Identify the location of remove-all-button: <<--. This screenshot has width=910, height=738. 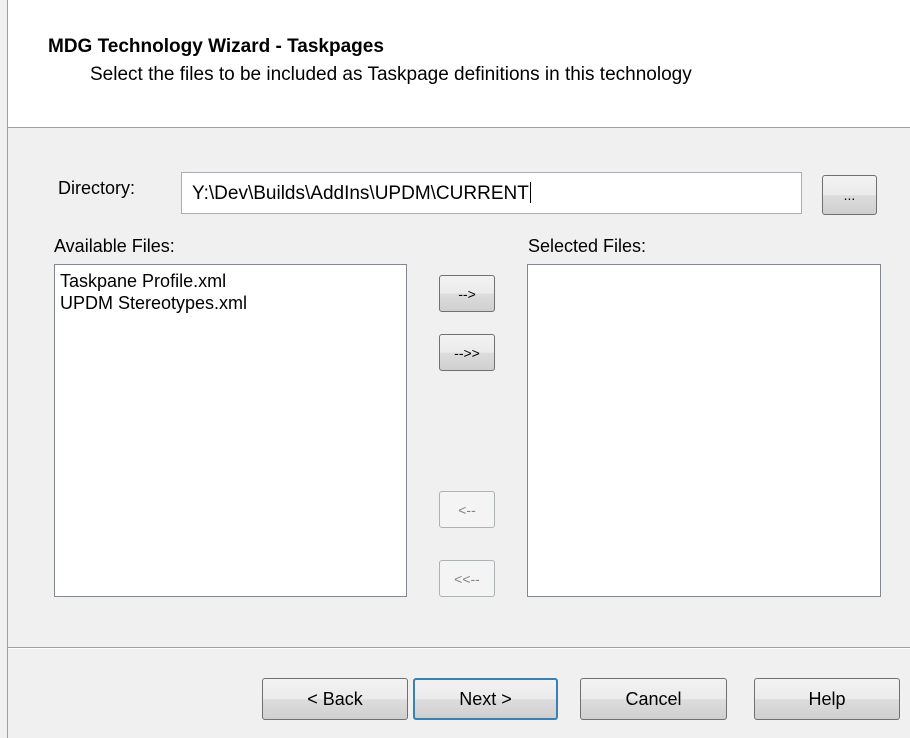
(467, 578).